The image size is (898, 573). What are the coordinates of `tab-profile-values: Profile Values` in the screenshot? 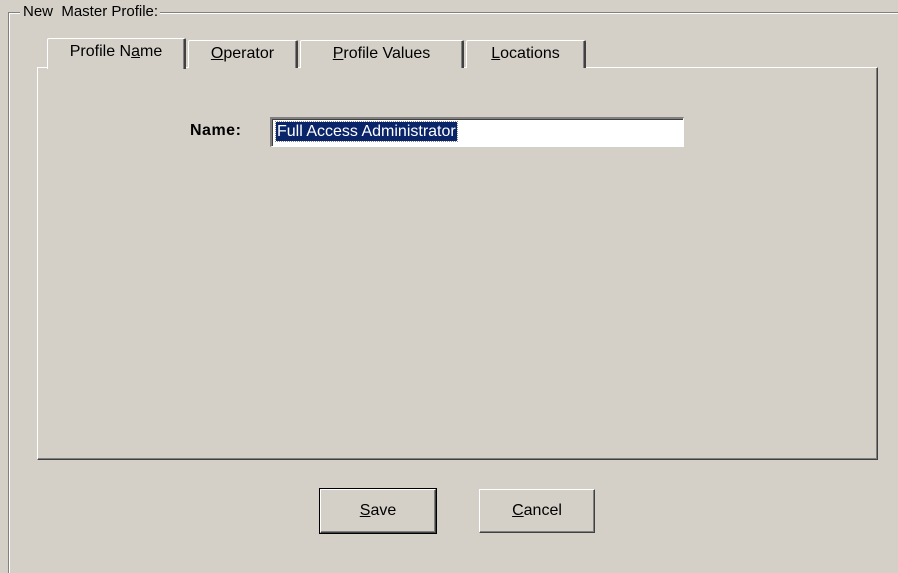 It's located at (382, 54).